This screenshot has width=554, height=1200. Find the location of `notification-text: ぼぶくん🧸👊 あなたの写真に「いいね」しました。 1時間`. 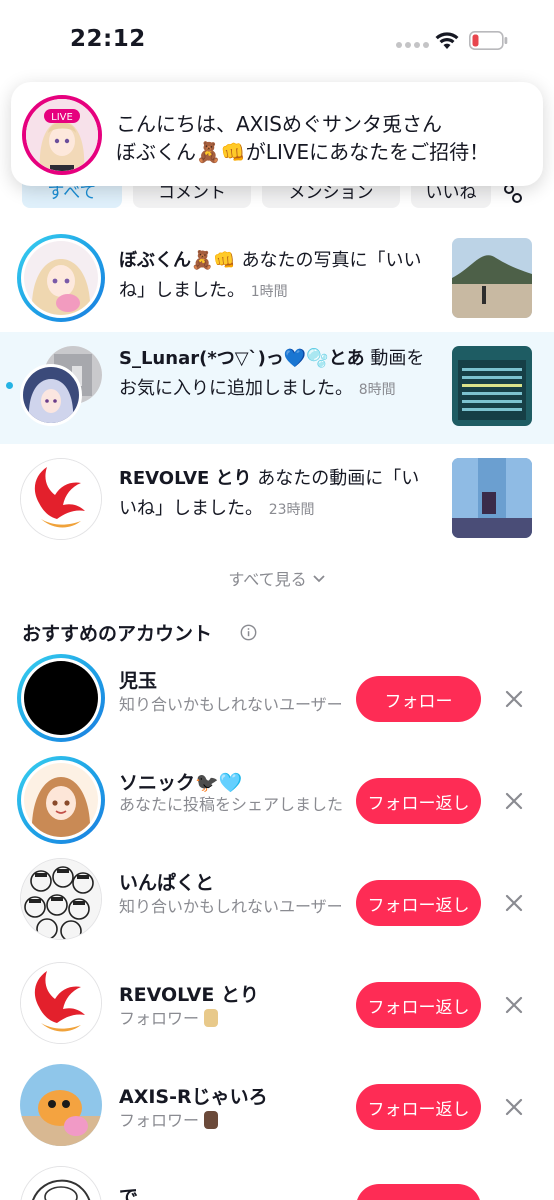

notification-text: ぼぶくん🧸👊 あなたの写真に「いいね」しました。 1時間 is located at coordinates (277, 276).